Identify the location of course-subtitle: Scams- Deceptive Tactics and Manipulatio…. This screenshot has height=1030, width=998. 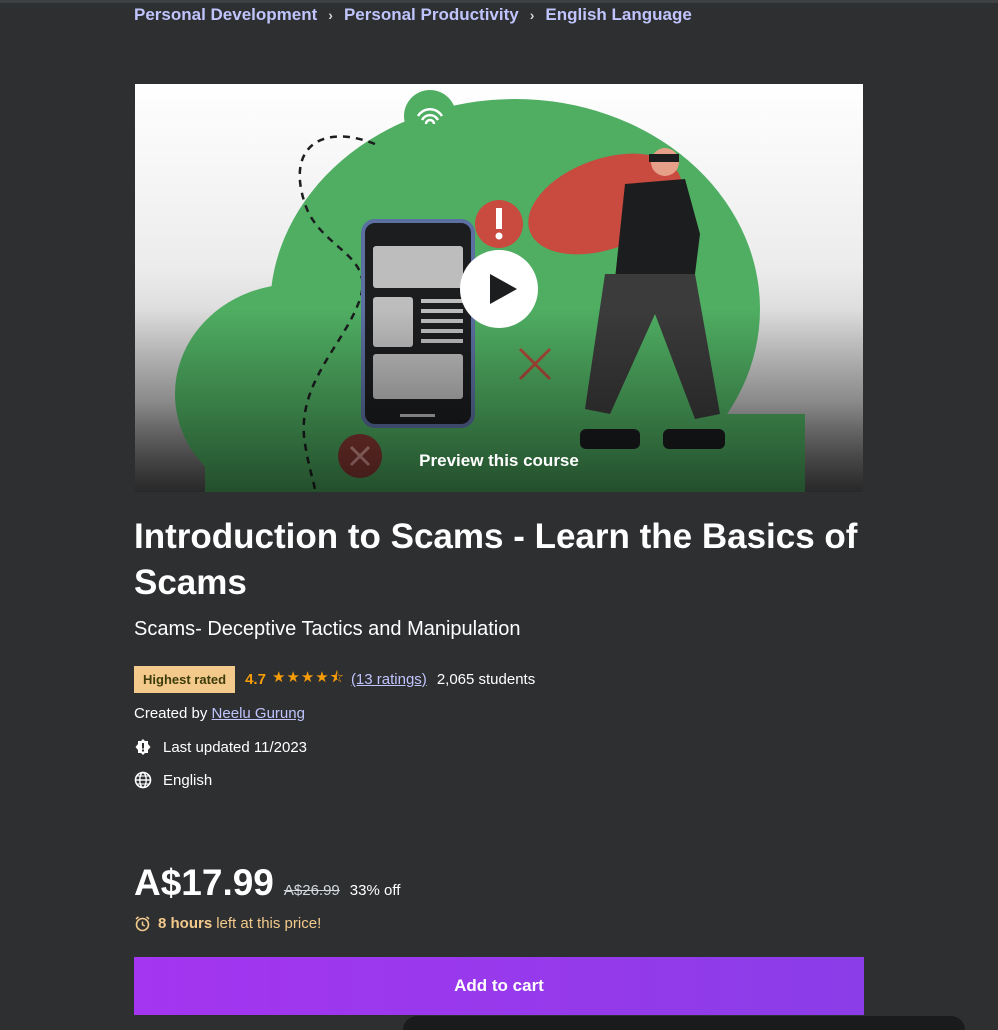
(327, 629).